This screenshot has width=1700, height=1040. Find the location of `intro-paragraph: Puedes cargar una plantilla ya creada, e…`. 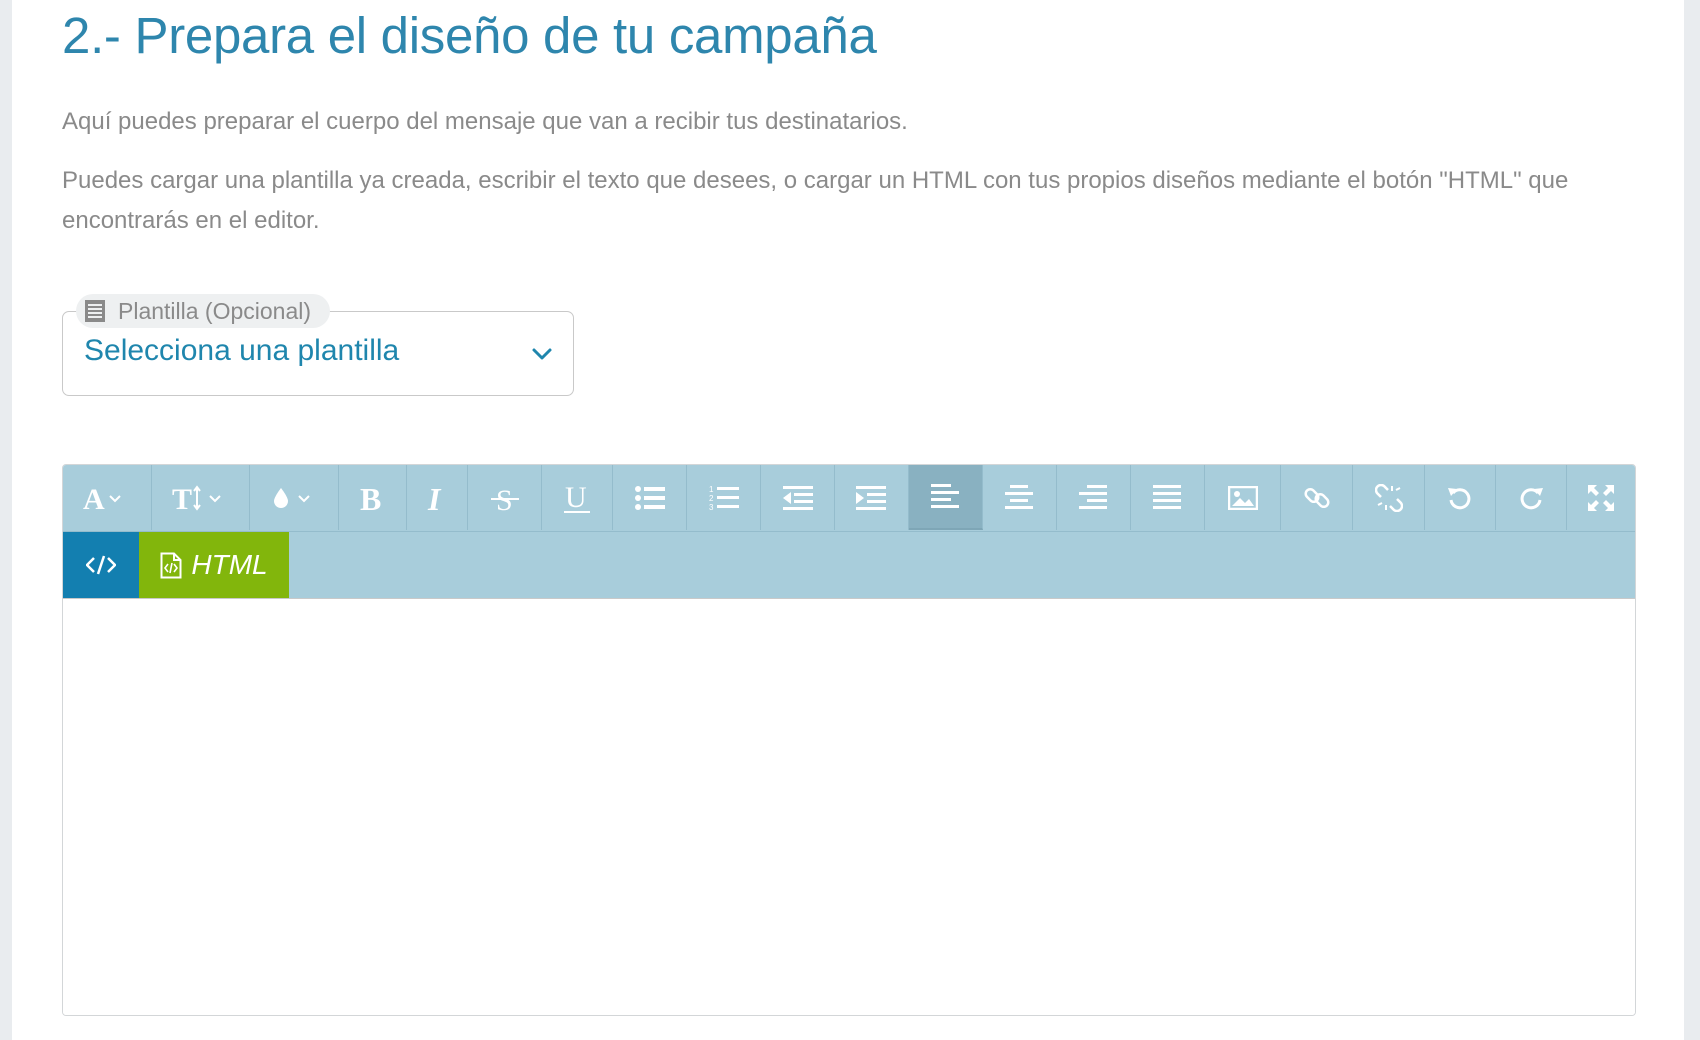

intro-paragraph: Puedes cargar una plantilla ya creada, e… is located at coordinates (815, 200).